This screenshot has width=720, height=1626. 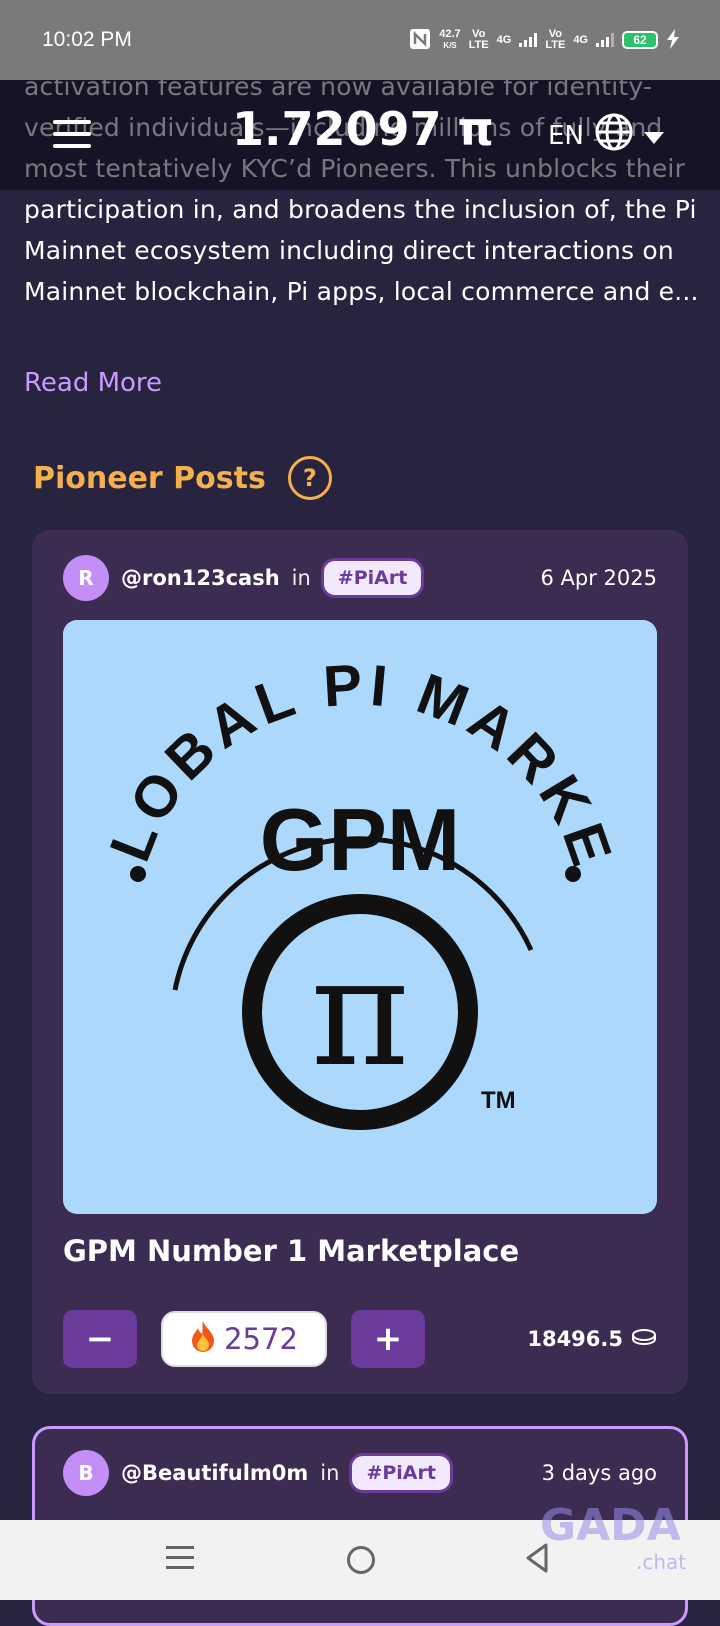 I want to click on avatar: B, so click(x=86, y=1473).